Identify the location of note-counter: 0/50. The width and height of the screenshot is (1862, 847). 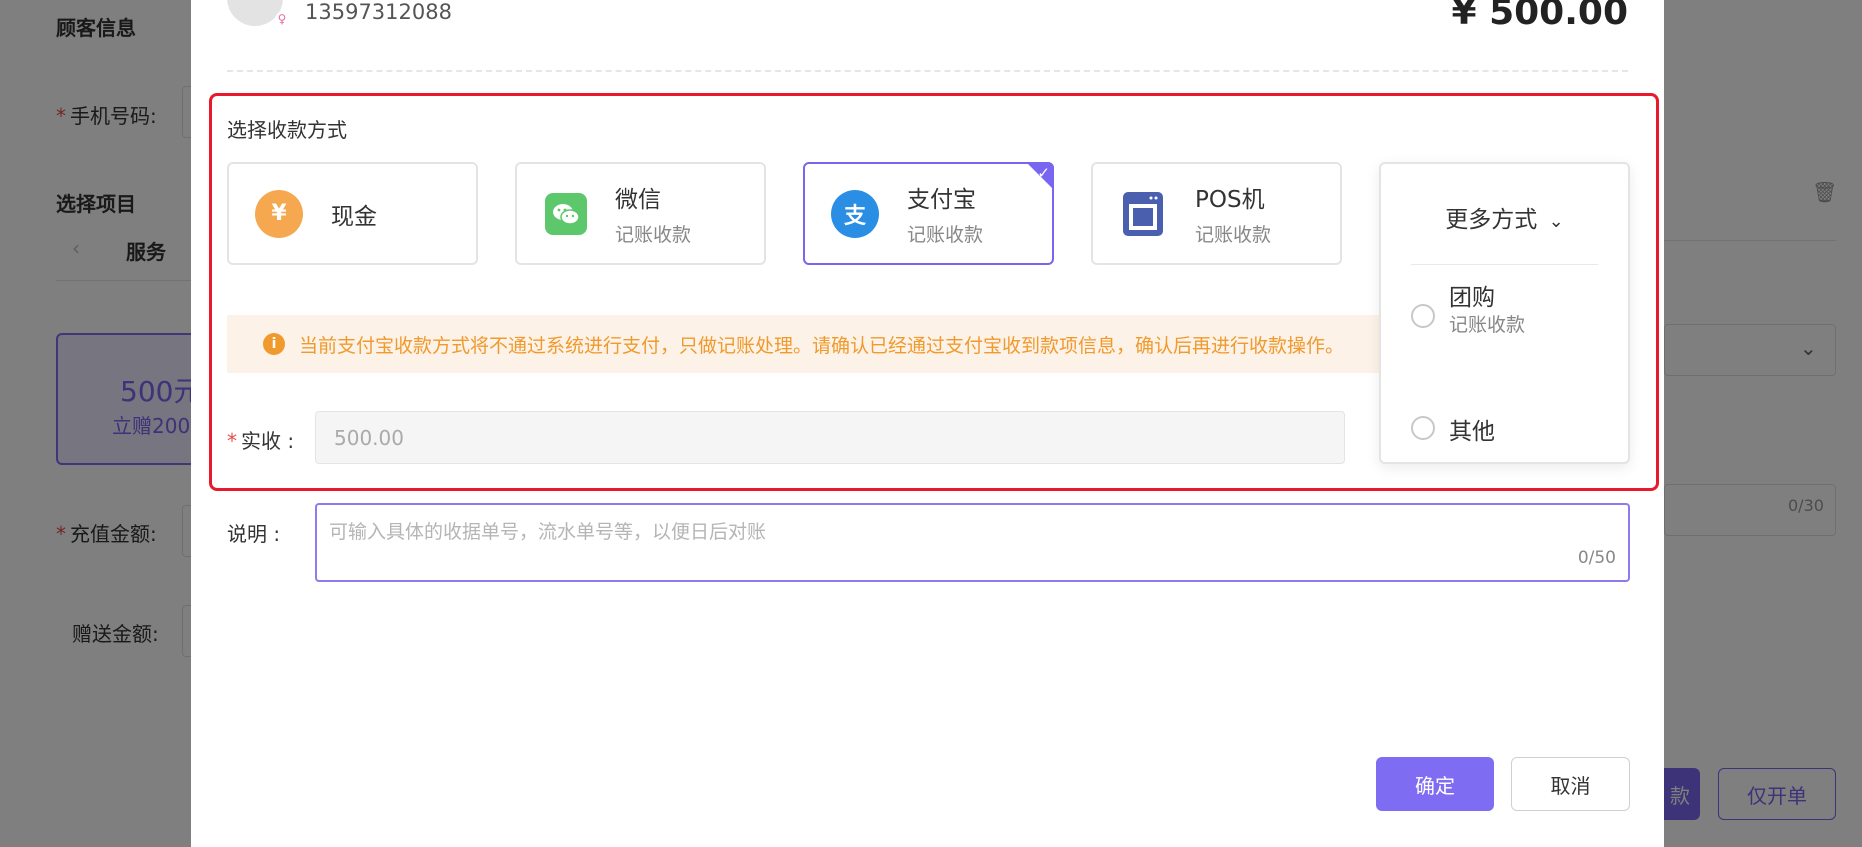
(1596, 558).